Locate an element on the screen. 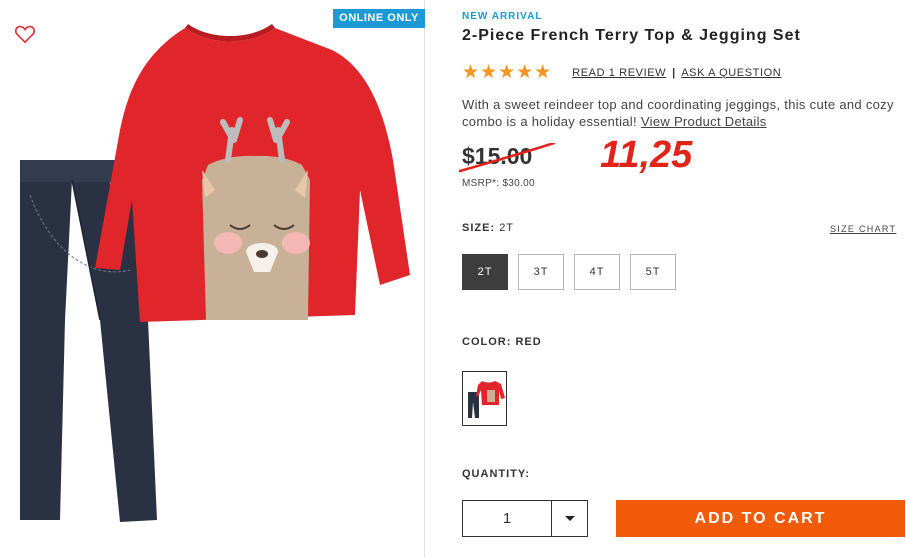 Image resolution: width=906 pixels, height=557 pixels. size-option-2t: 2T is located at coordinates (485, 272).